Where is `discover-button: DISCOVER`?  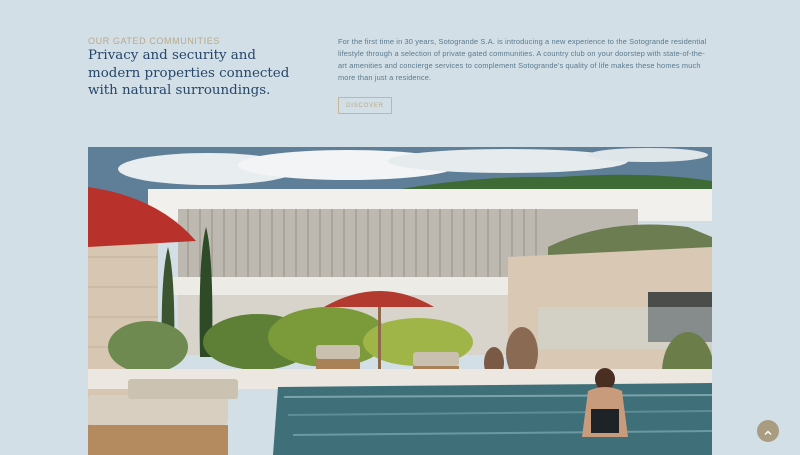
discover-button: DISCOVER is located at coordinates (365, 105).